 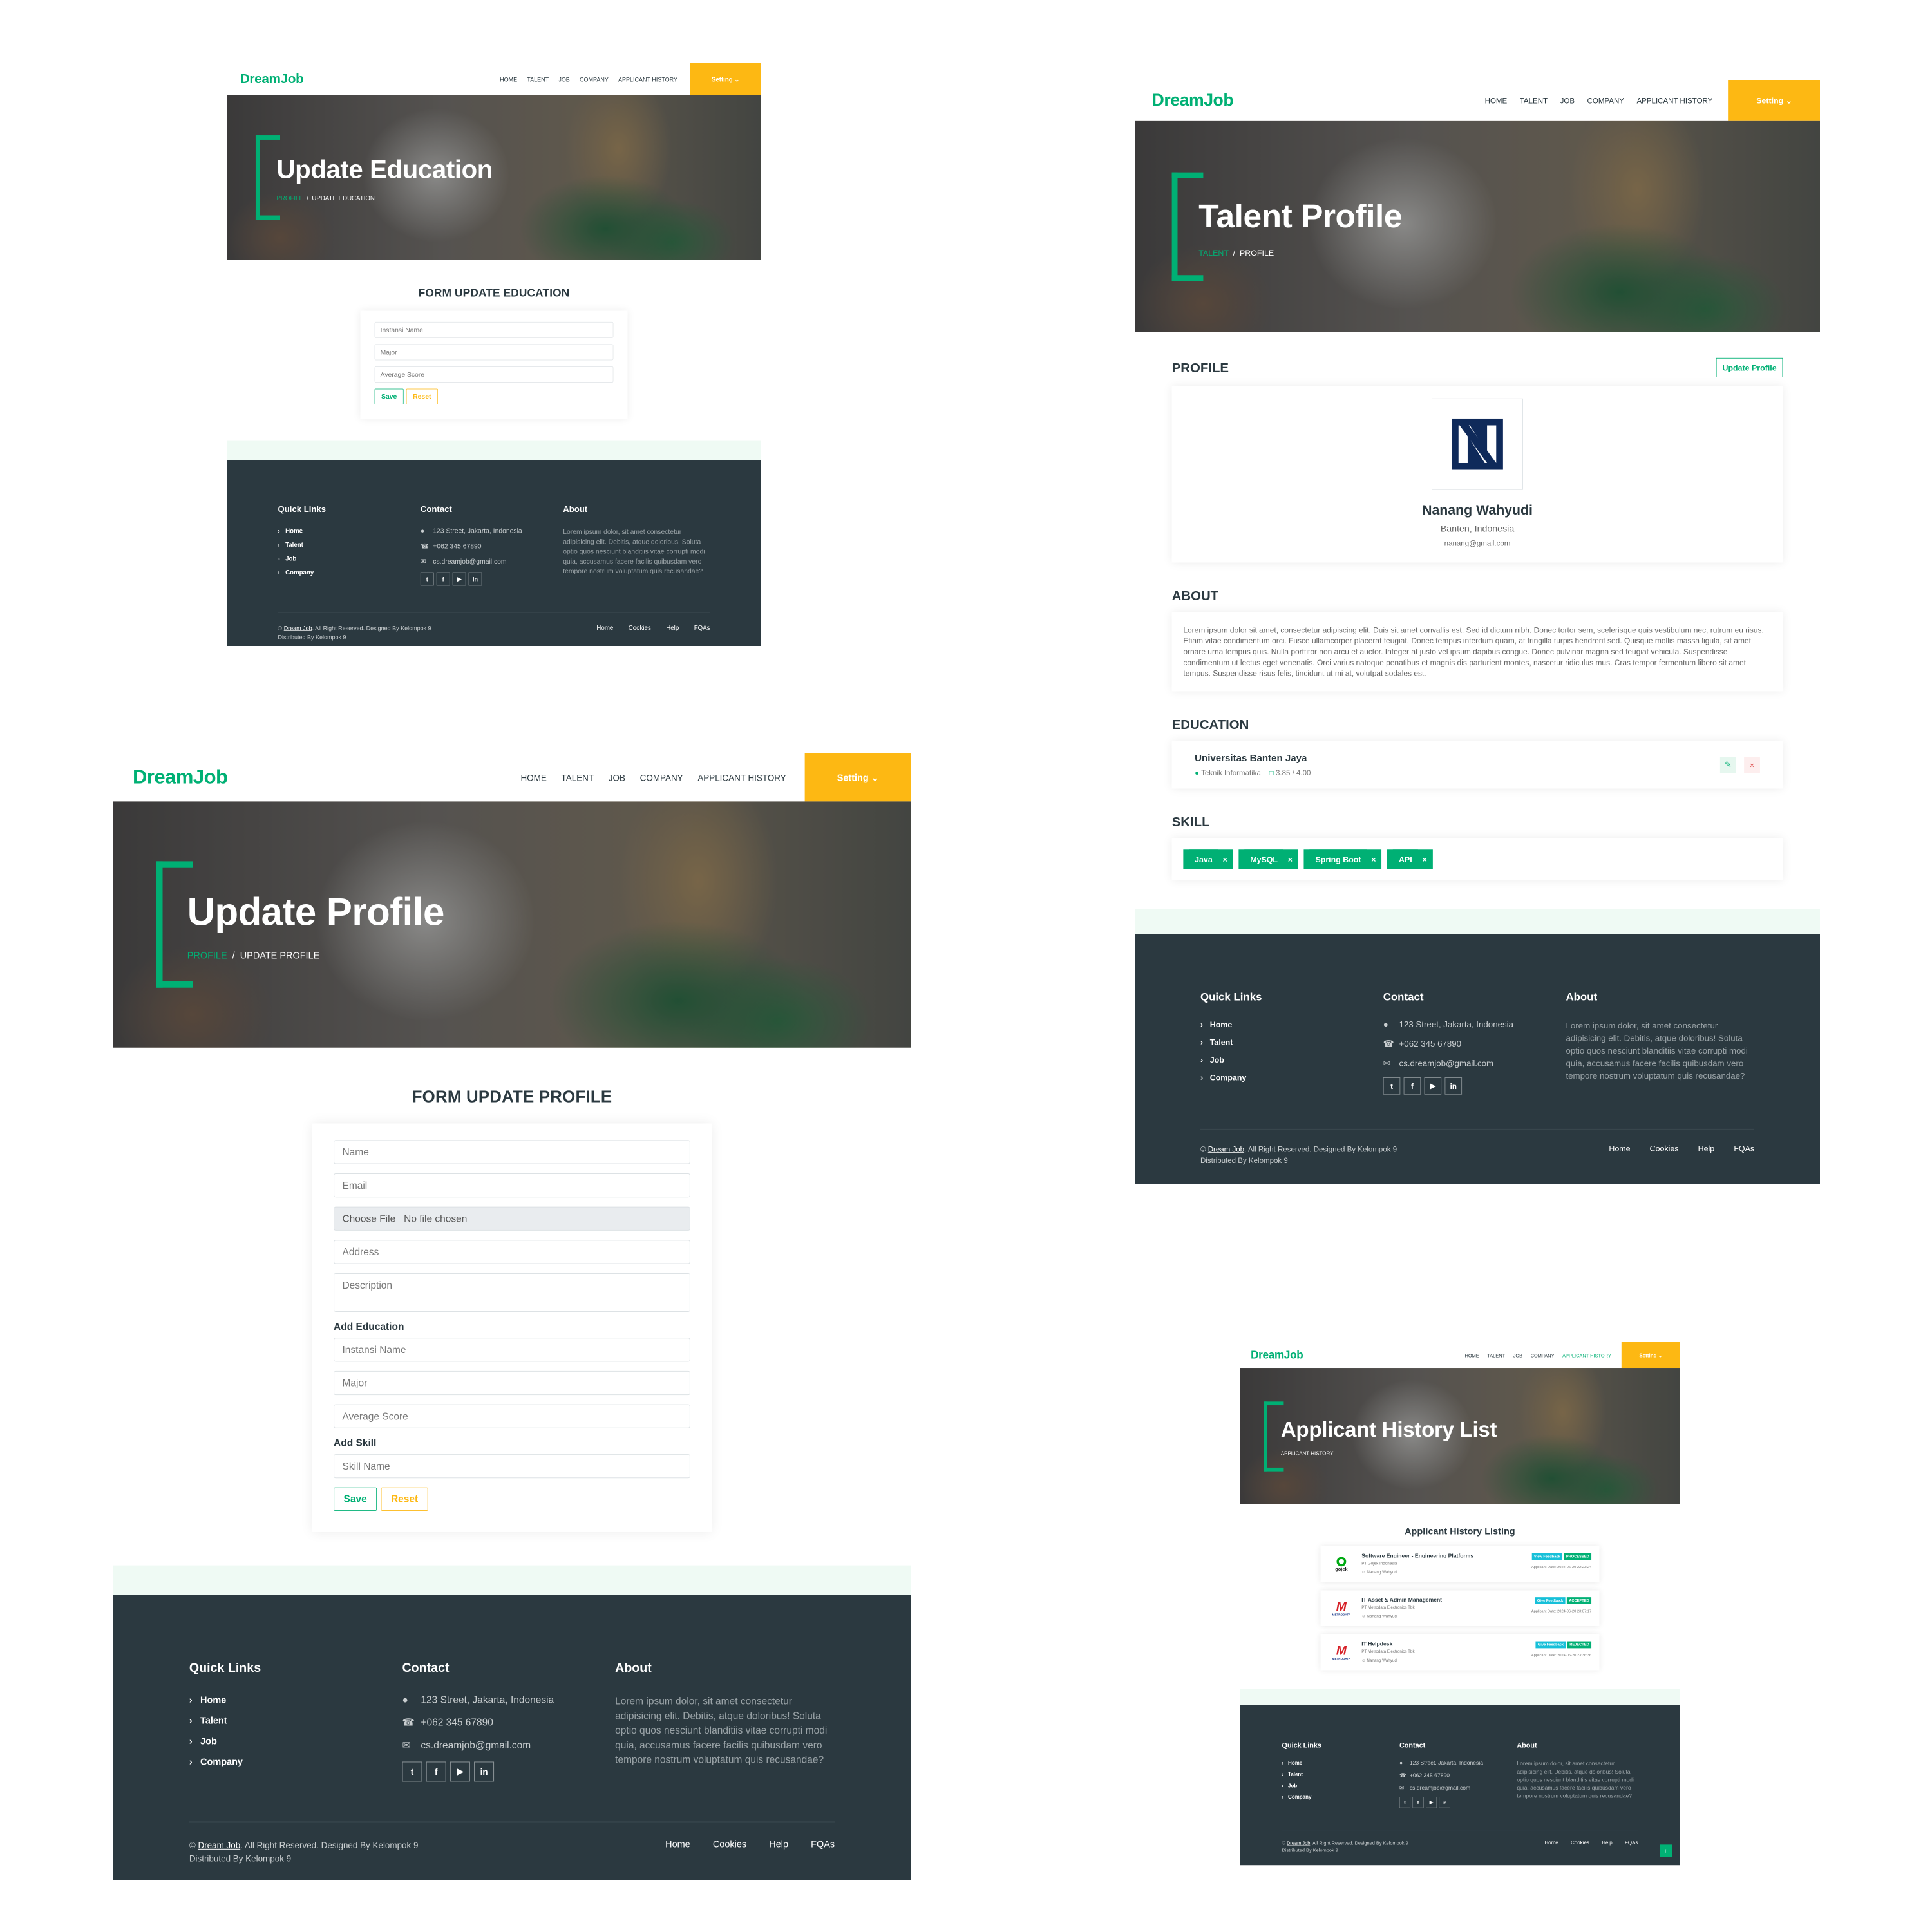 What do you see at coordinates (1674, 100) in the screenshot?
I see `nav-applicant-history: APPLICANT HISTORY` at bounding box center [1674, 100].